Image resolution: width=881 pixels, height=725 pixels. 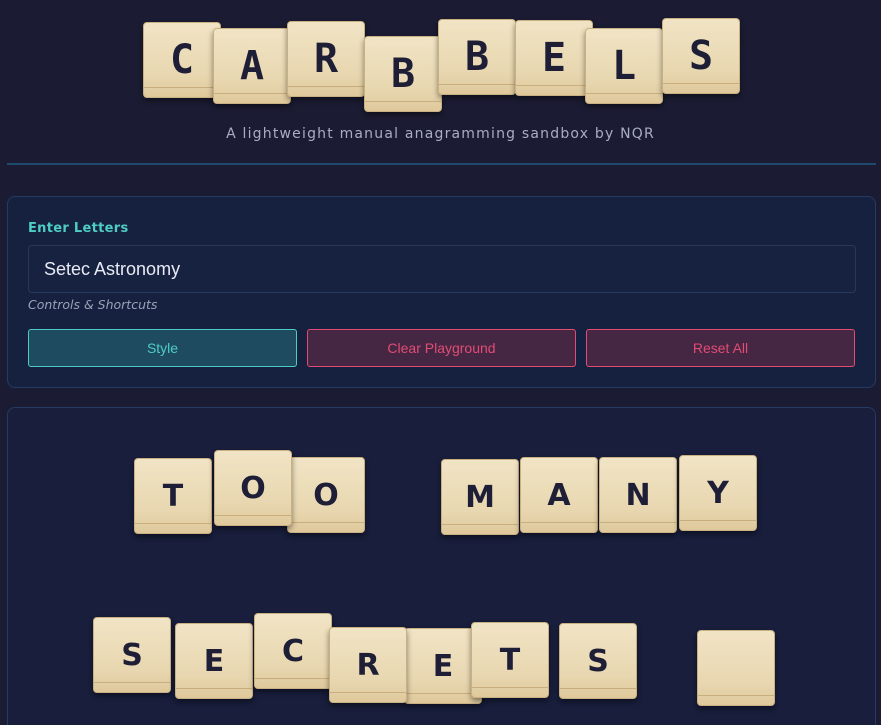 What do you see at coordinates (701, 56) in the screenshot?
I see `logo-tile-s: S` at bounding box center [701, 56].